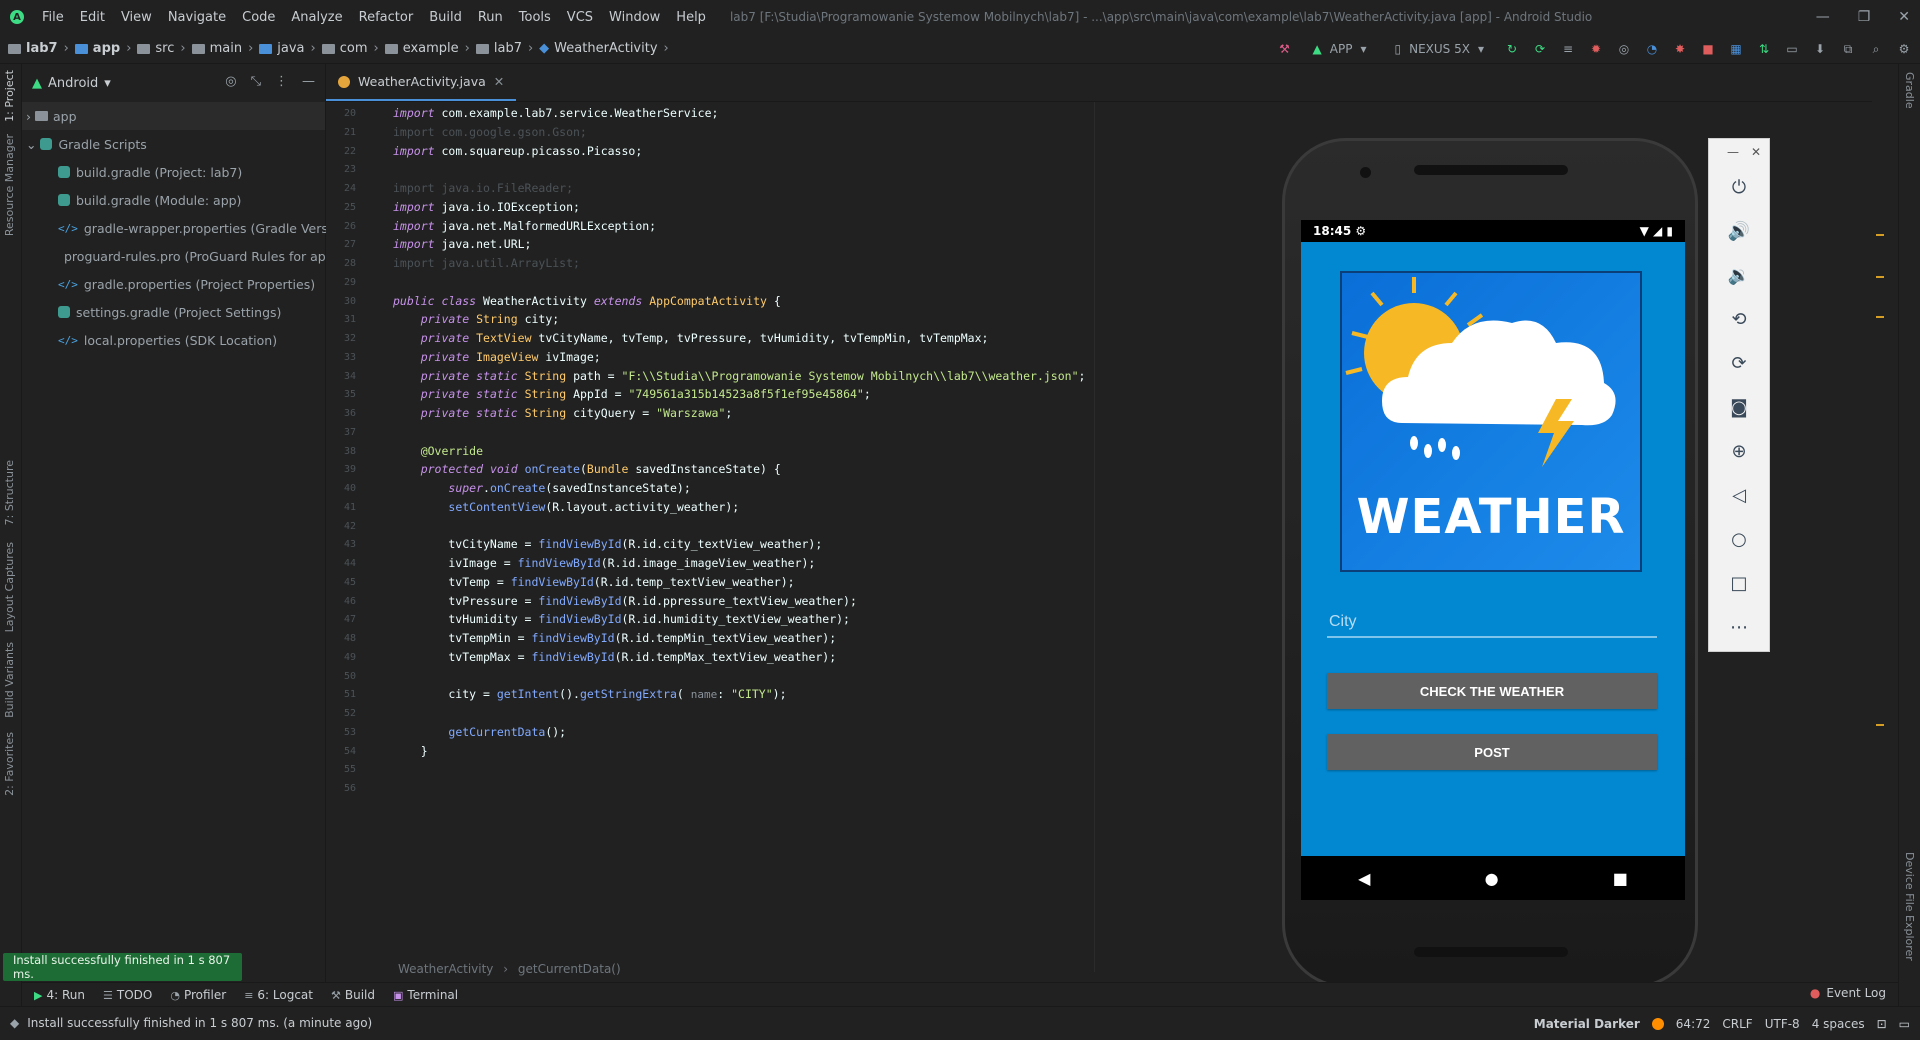 This screenshot has width=1920, height=1040. What do you see at coordinates (1739, 583) in the screenshot?
I see `overview-icon: □` at bounding box center [1739, 583].